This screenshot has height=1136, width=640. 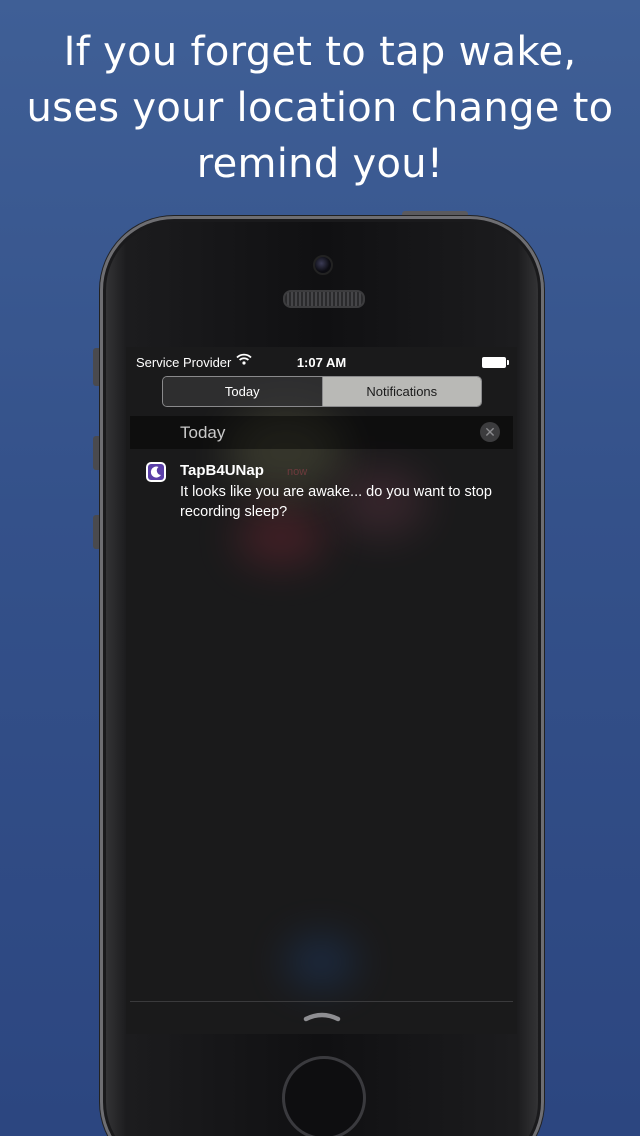 I want to click on status-time: 1:07 AM, so click(x=321, y=362).